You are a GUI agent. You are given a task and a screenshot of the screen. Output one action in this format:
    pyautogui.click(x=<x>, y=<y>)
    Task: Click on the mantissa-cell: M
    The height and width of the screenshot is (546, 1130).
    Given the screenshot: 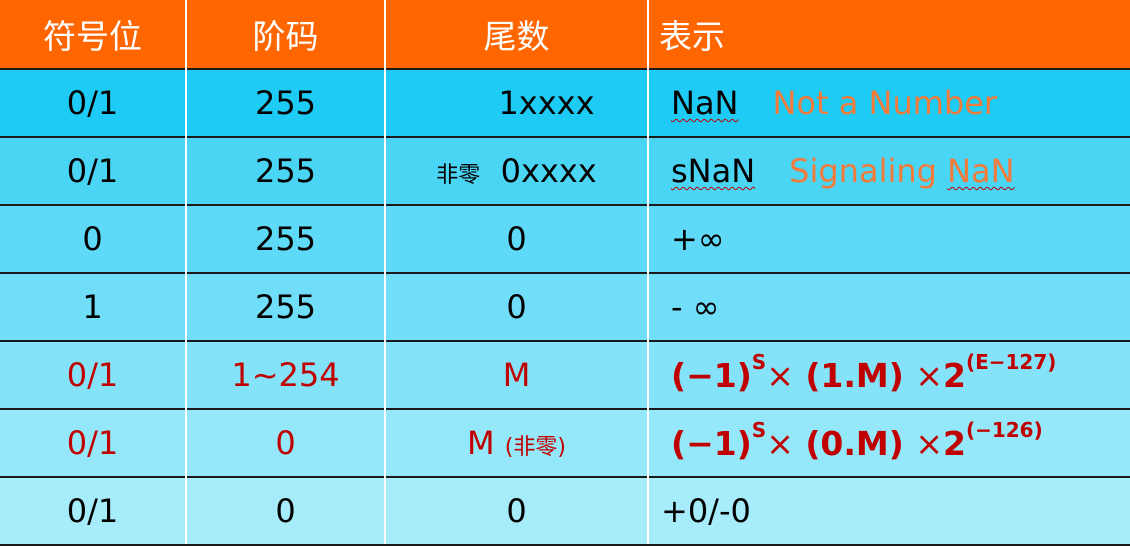 What is the action you would take?
    pyautogui.click(x=517, y=374)
    